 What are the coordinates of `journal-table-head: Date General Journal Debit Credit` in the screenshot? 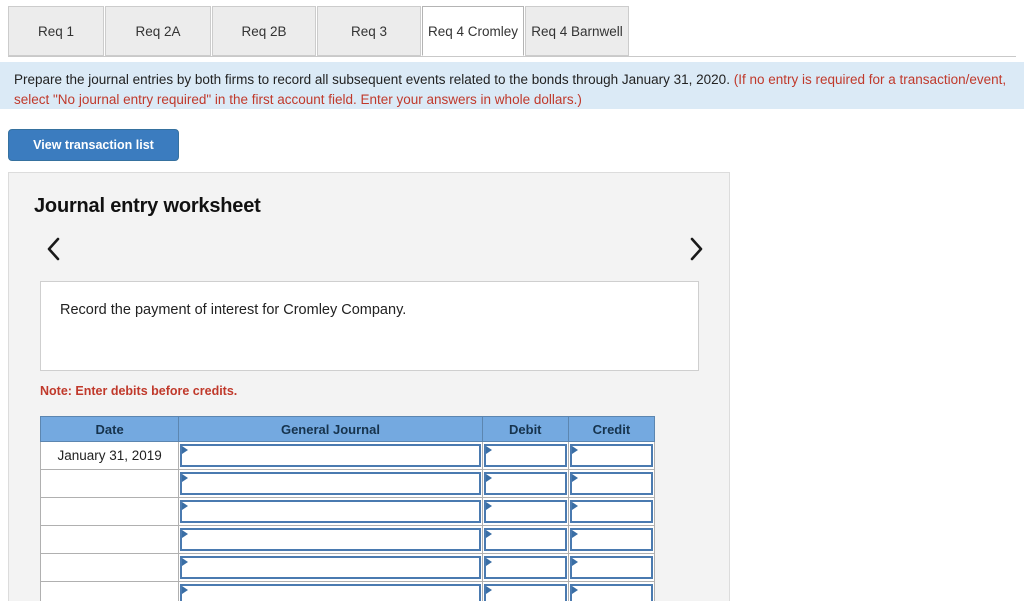 It's located at (347, 429).